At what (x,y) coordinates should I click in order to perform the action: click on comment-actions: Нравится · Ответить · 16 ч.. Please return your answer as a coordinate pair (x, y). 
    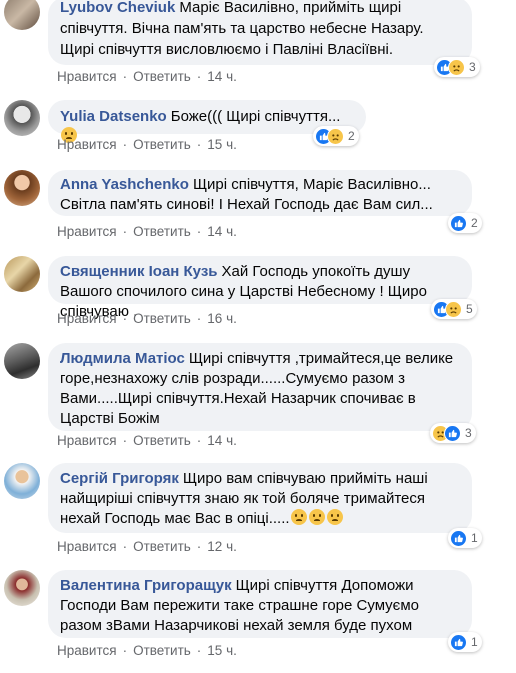
    Looking at the image, I should click on (147, 318).